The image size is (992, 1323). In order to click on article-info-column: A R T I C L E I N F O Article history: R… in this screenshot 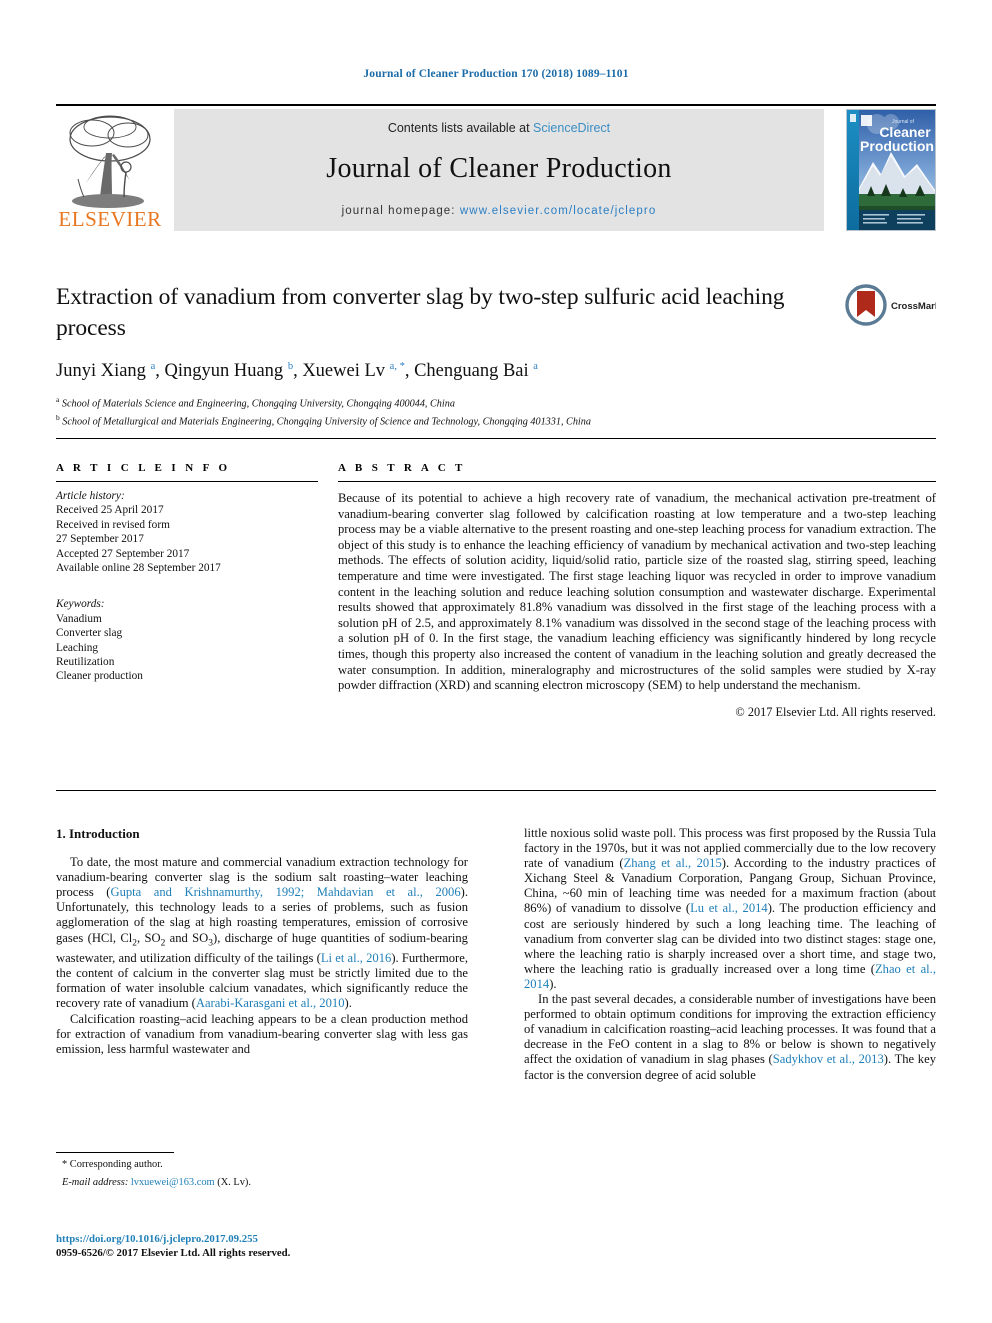, I will do `click(187, 573)`.